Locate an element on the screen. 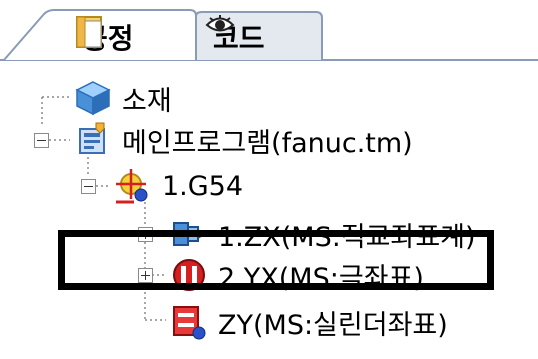 The width and height of the screenshot is (538, 359). tree-item-zy: ZY(MS:실린더좌표) is located at coordinates (309, 322).